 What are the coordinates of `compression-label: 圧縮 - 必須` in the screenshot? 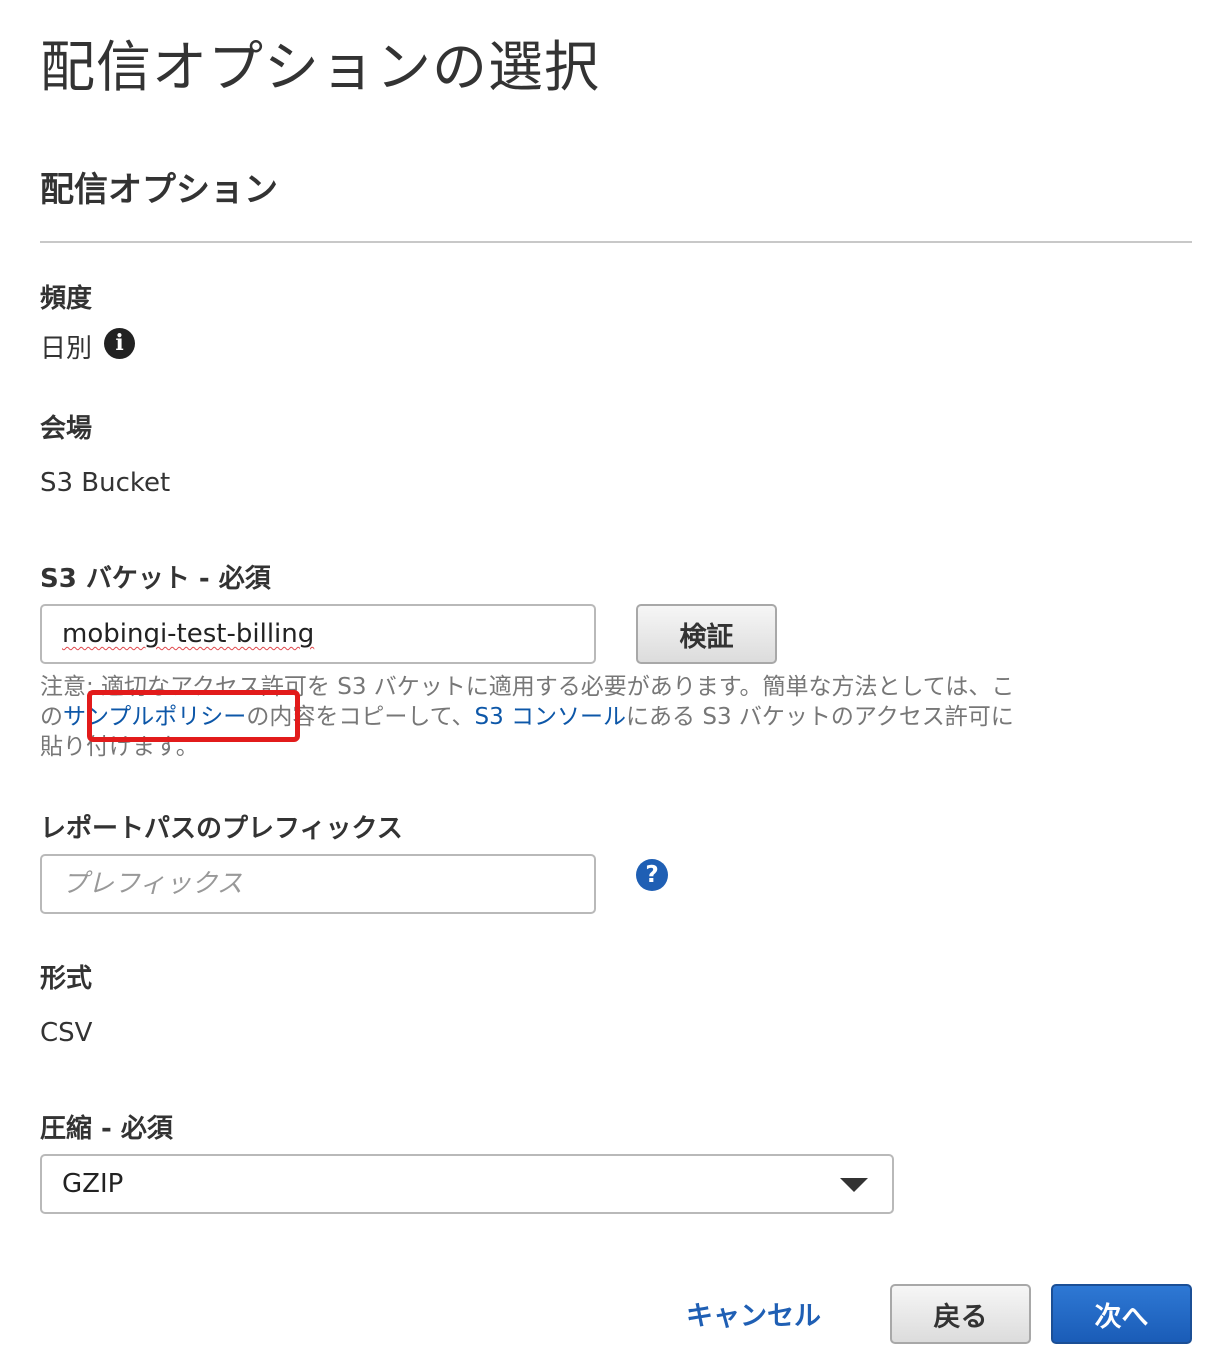 It's located at (106, 1129).